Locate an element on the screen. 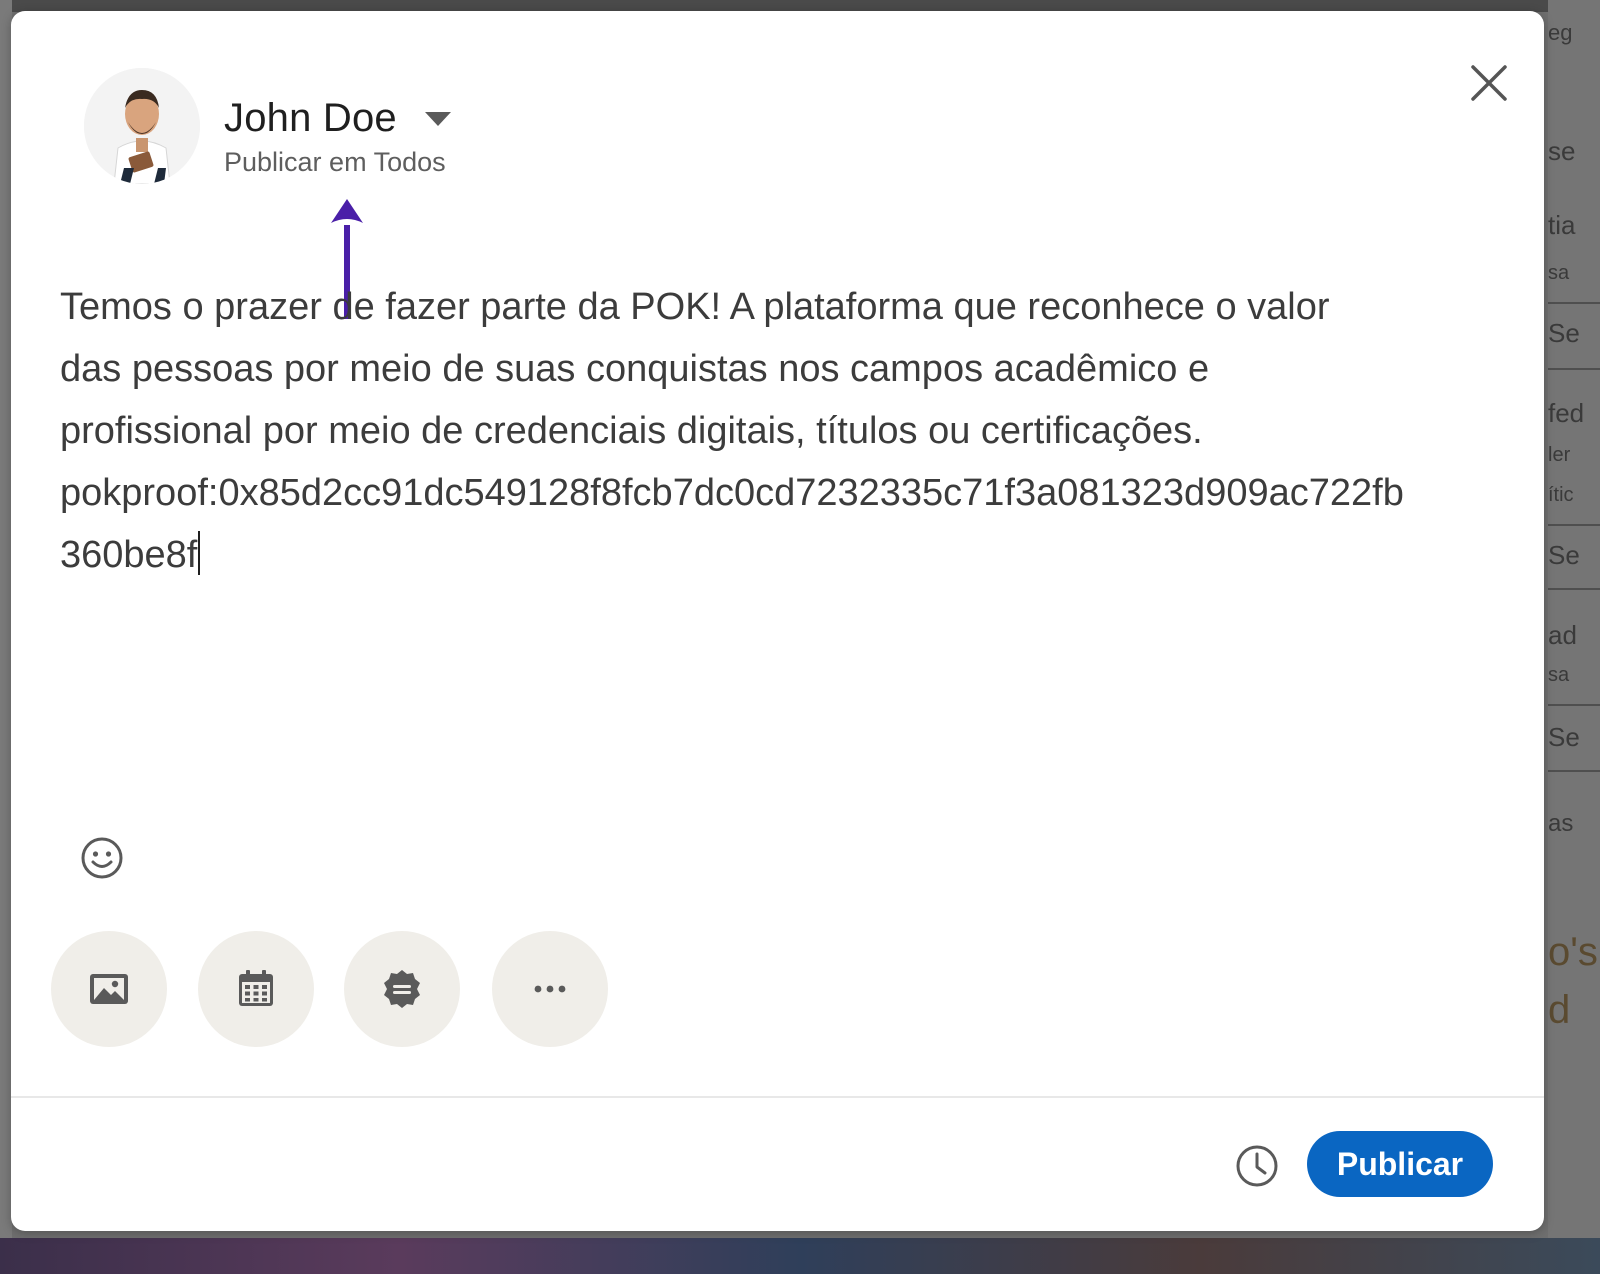 The height and width of the screenshot is (1274, 1600). create-event-button is located at coordinates (256, 989).